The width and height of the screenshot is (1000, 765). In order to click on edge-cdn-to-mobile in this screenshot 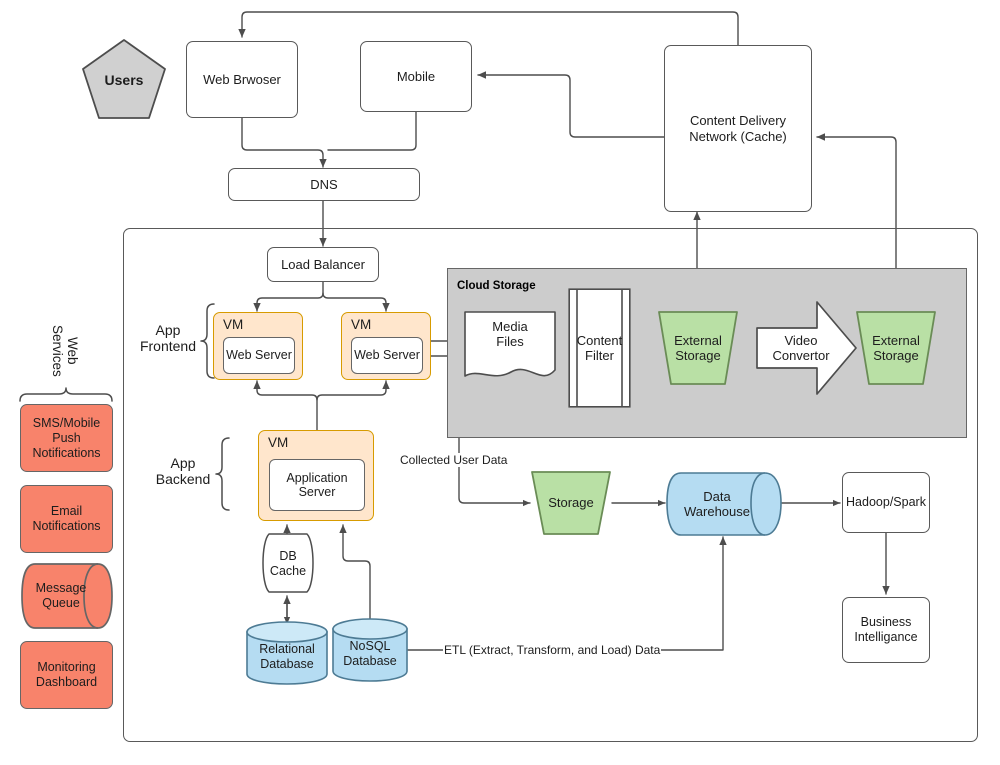, I will do `click(571, 104)`.